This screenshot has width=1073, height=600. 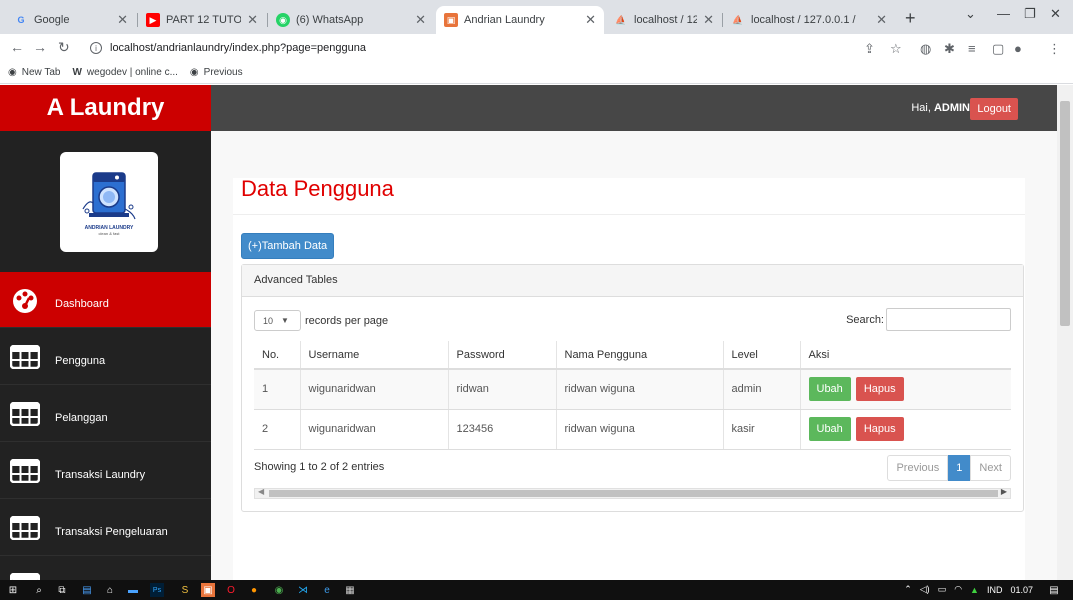 What do you see at coordinates (948, 319) in the screenshot?
I see `search-input` at bounding box center [948, 319].